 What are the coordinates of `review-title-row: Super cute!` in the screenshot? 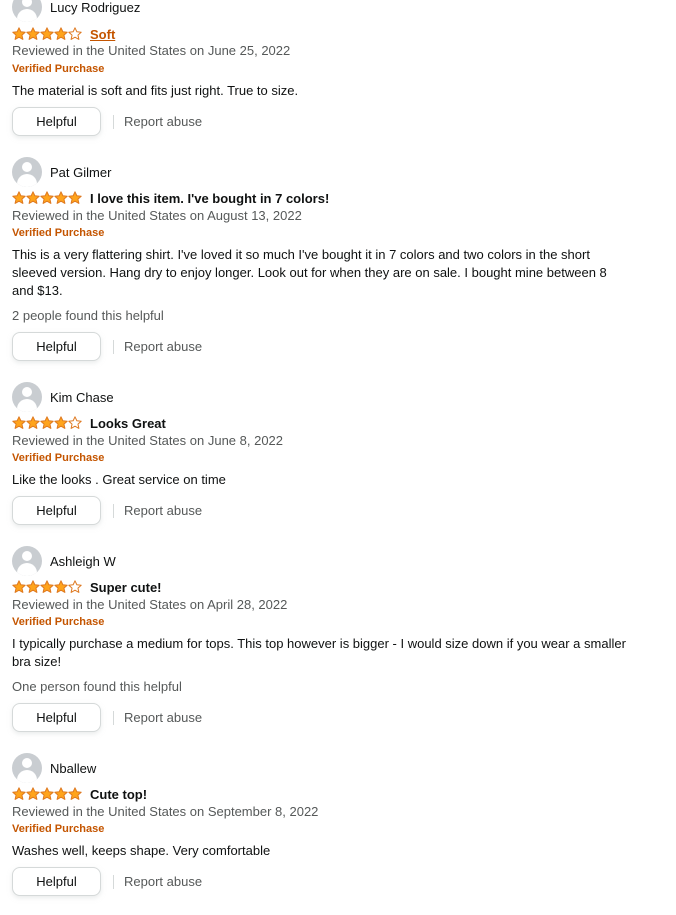 It's located at (87, 587).